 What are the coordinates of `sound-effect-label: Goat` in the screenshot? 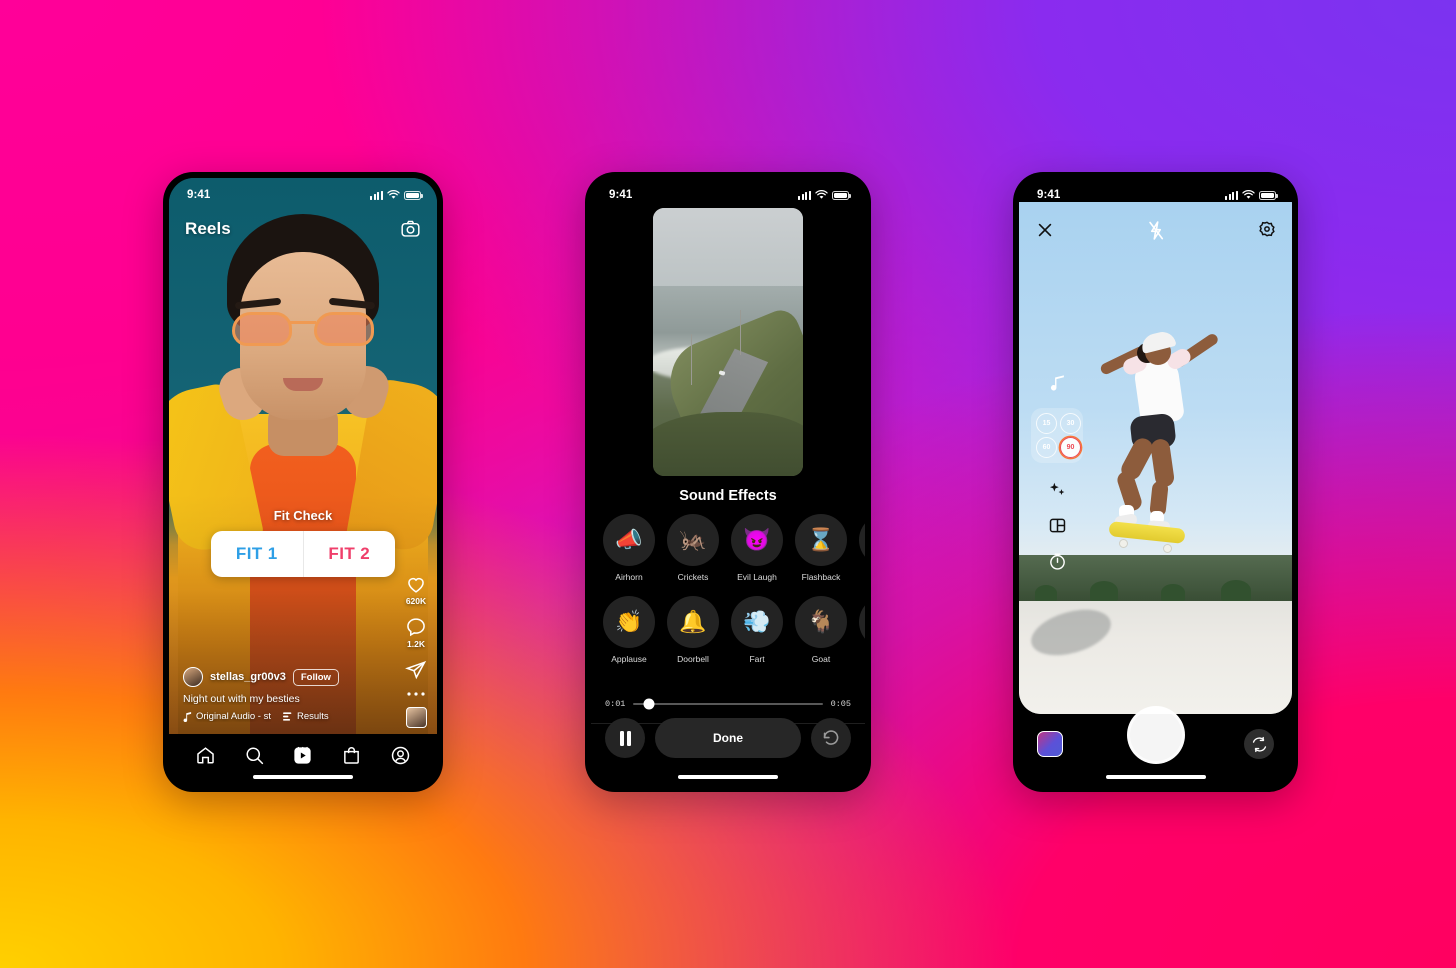 It's located at (821, 659).